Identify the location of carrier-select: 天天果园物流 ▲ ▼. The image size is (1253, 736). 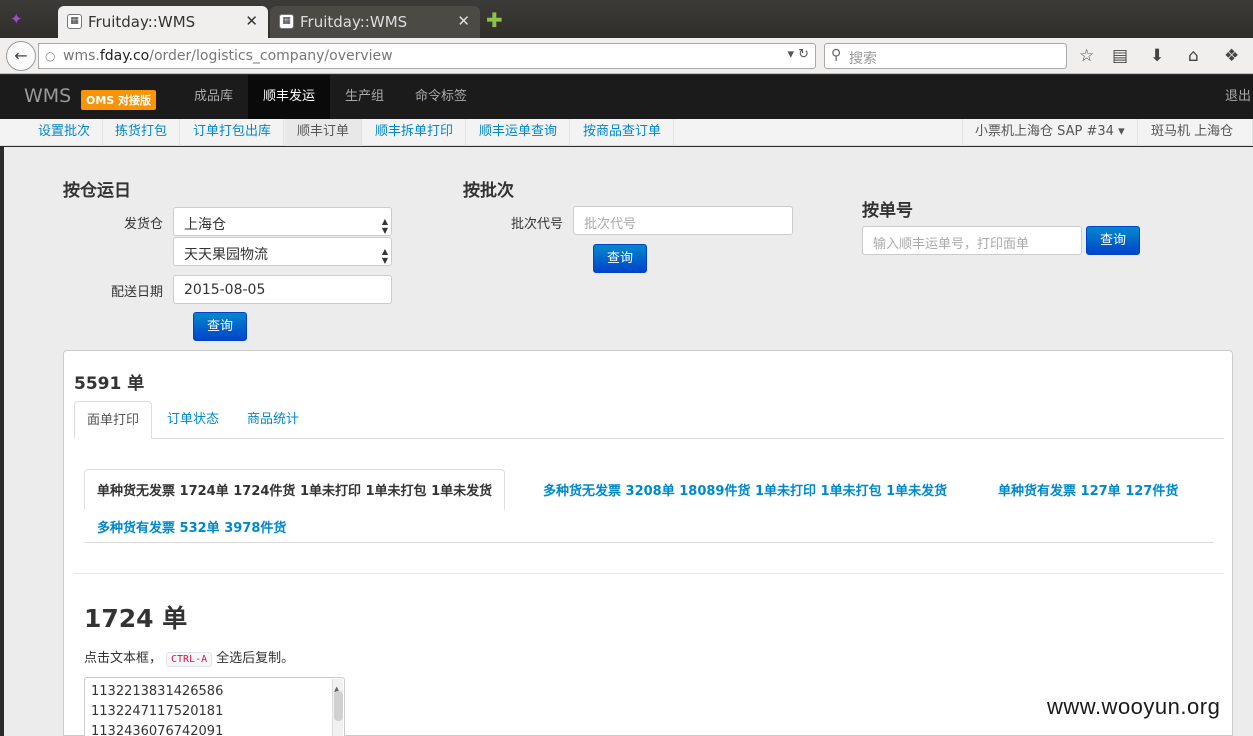
(282, 251).